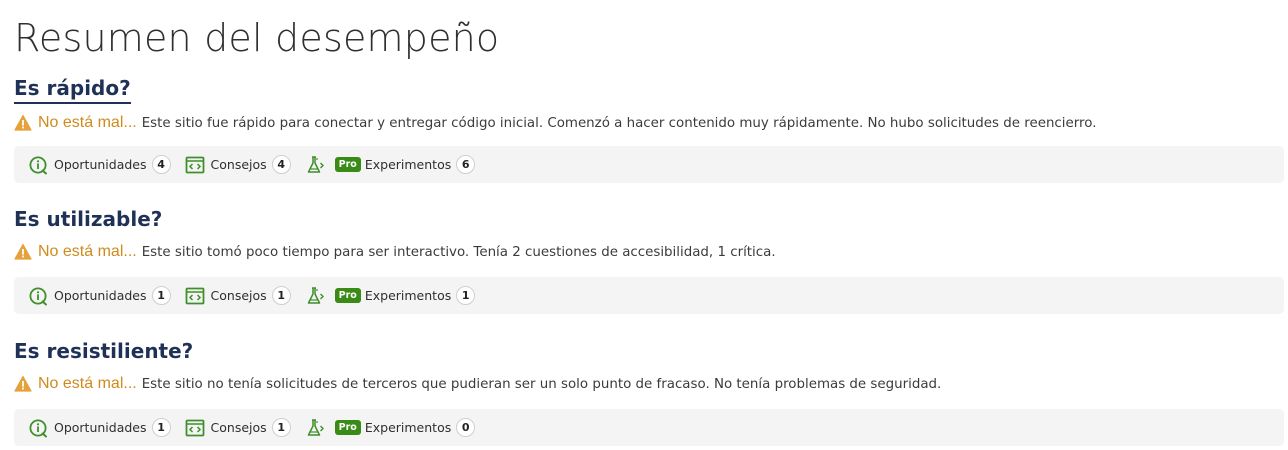 The image size is (1288, 450). What do you see at coordinates (88, 219) in the screenshot?
I see `section-title: Es utilizable?` at bounding box center [88, 219].